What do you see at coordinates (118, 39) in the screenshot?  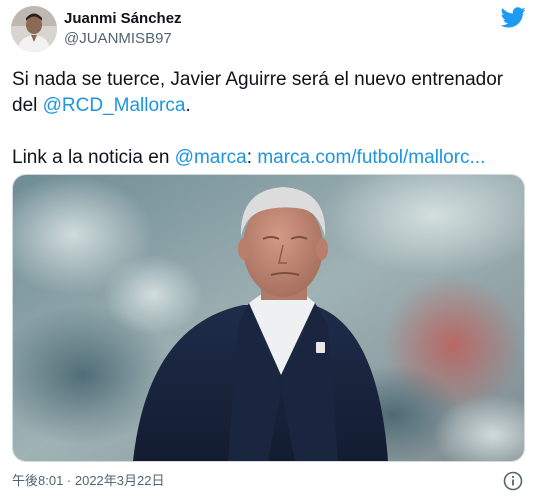 I see `author-handle: @JUANMISB97` at bounding box center [118, 39].